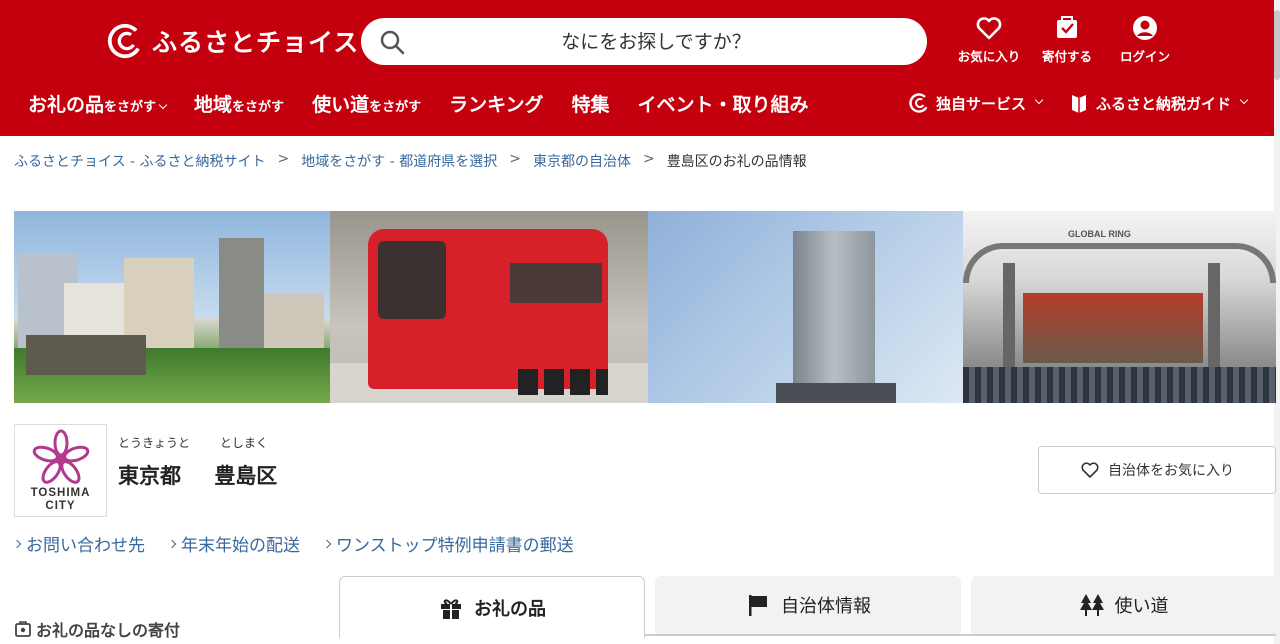  What do you see at coordinates (656, 41) in the screenshot?
I see `search-input` at bounding box center [656, 41].